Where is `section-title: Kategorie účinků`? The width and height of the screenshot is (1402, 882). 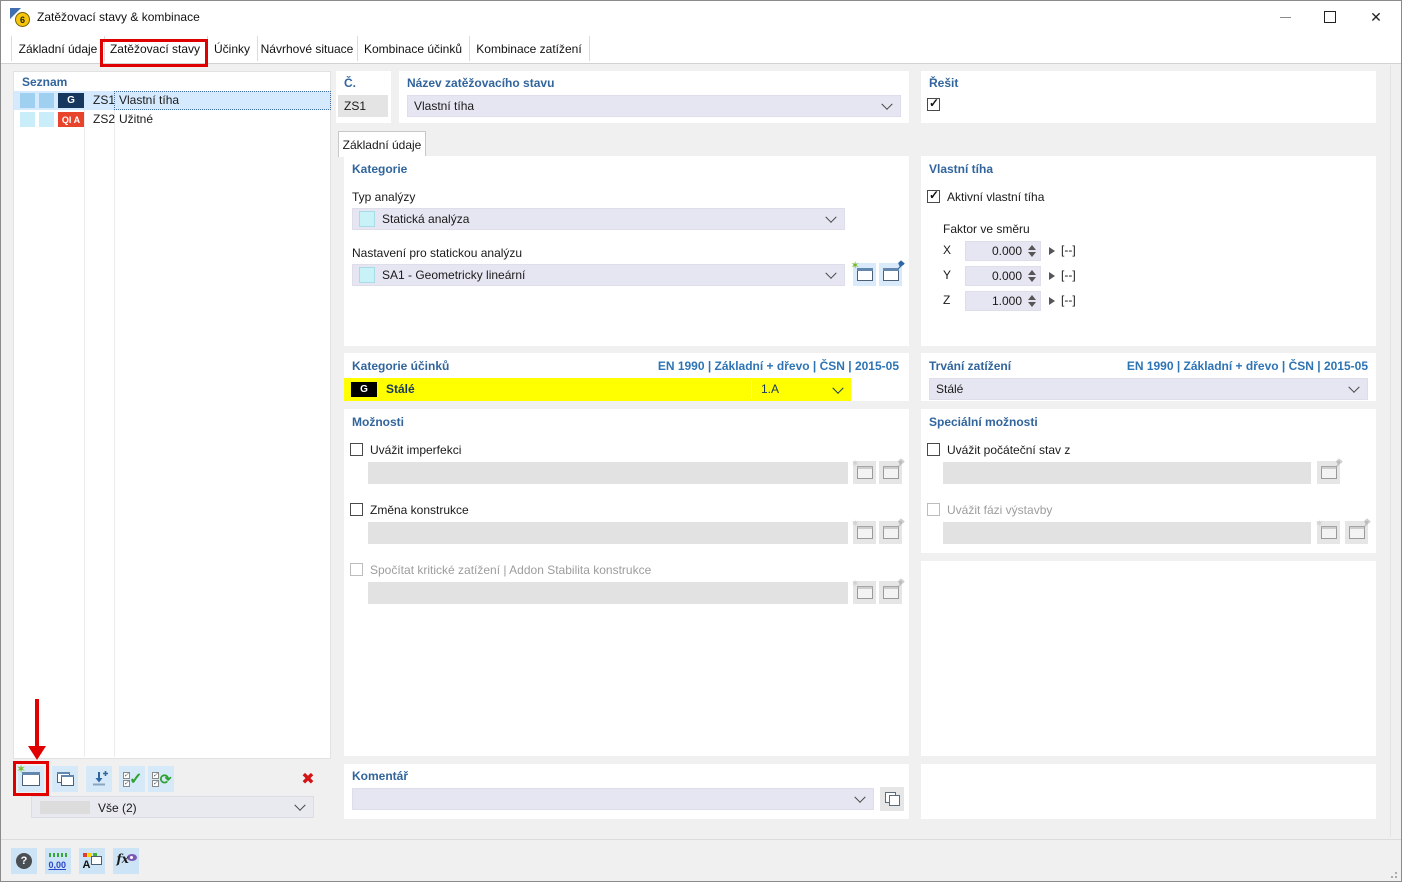
section-title: Kategorie účinků is located at coordinates (401, 366).